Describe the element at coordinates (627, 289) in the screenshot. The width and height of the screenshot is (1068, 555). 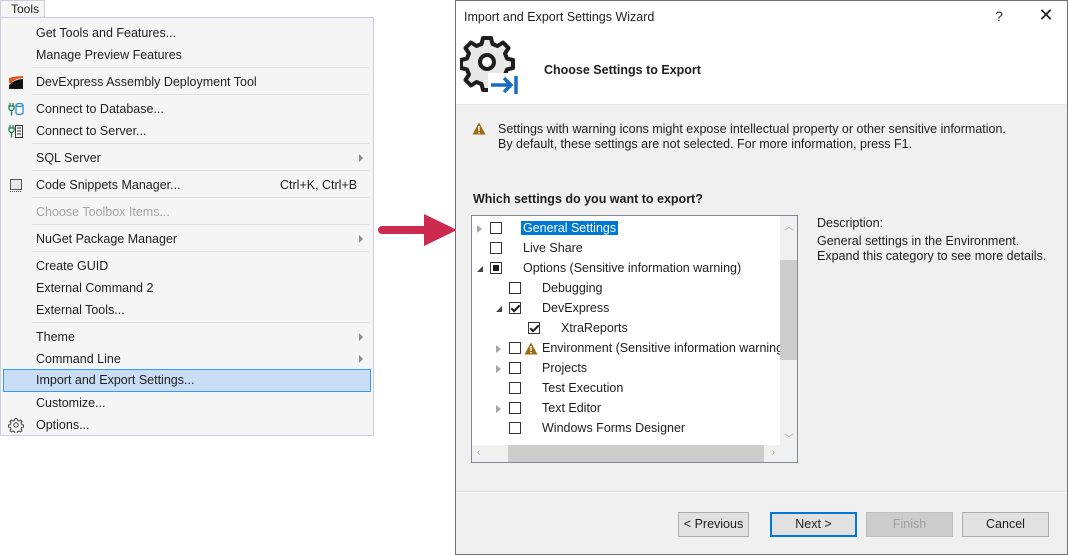
I see `tree-item: Debugging` at that location.